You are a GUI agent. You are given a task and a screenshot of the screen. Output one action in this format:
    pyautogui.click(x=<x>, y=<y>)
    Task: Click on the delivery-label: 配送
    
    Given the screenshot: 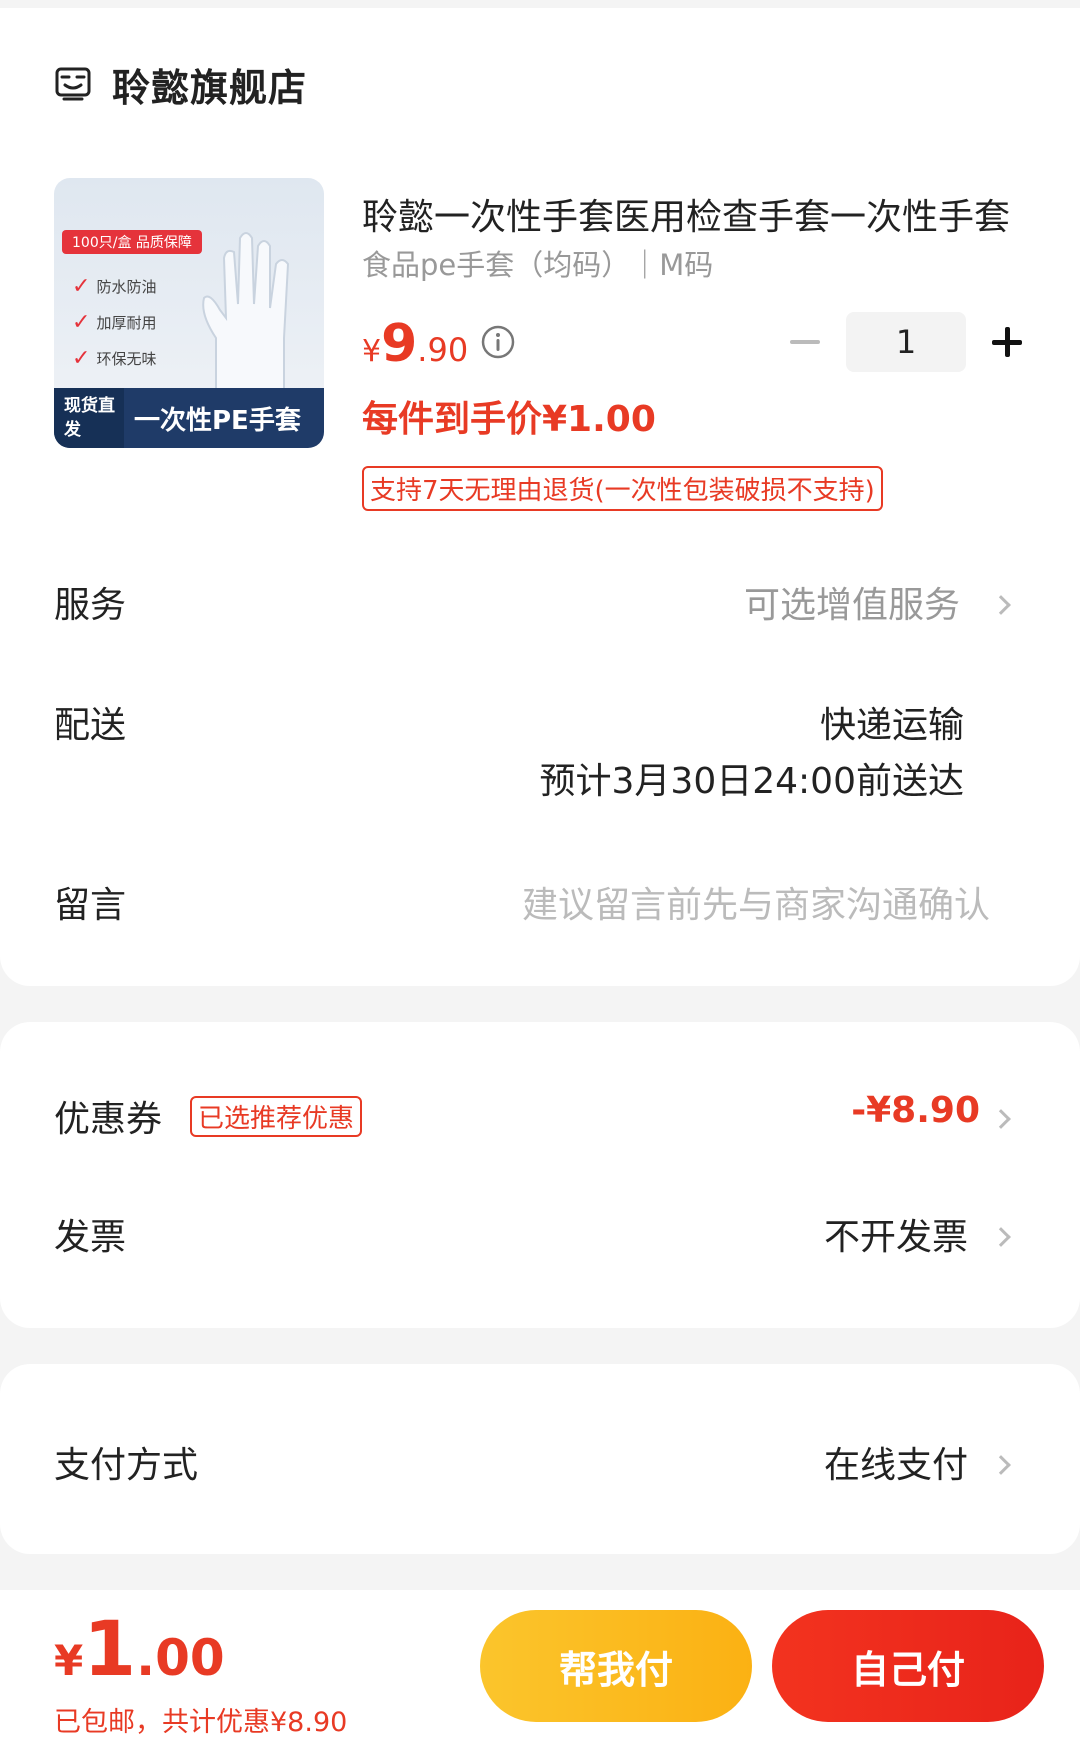 What is the action you would take?
    pyautogui.click(x=90, y=725)
    